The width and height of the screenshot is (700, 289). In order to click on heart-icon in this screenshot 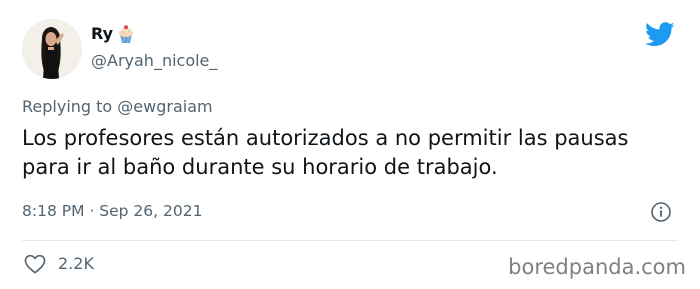, I will do `click(35, 264)`.